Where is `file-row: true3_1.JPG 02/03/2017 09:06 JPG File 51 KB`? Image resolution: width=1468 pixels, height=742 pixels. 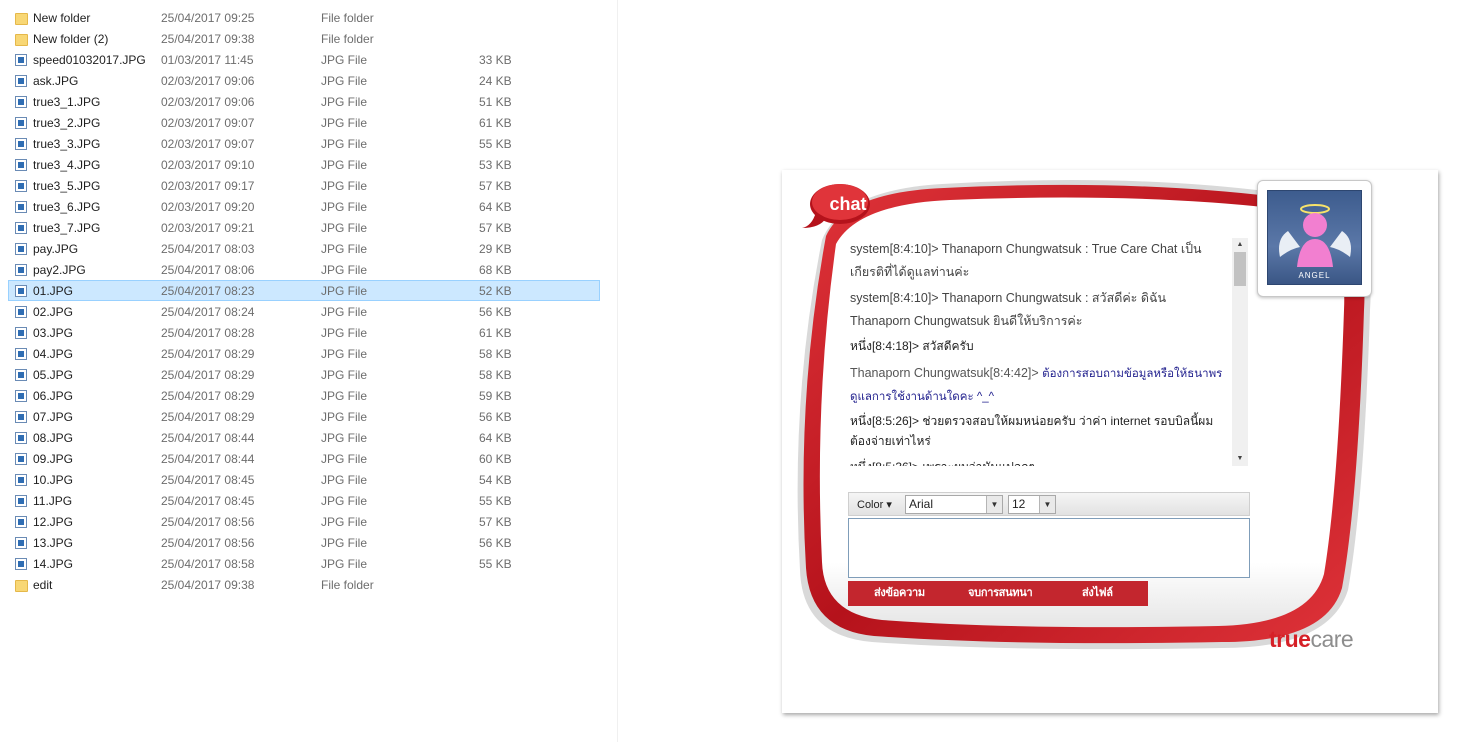
file-row: true3_1.JPG 02/03/2017 09:06 JPG File 51 KB is located at coordinates (304, 101).